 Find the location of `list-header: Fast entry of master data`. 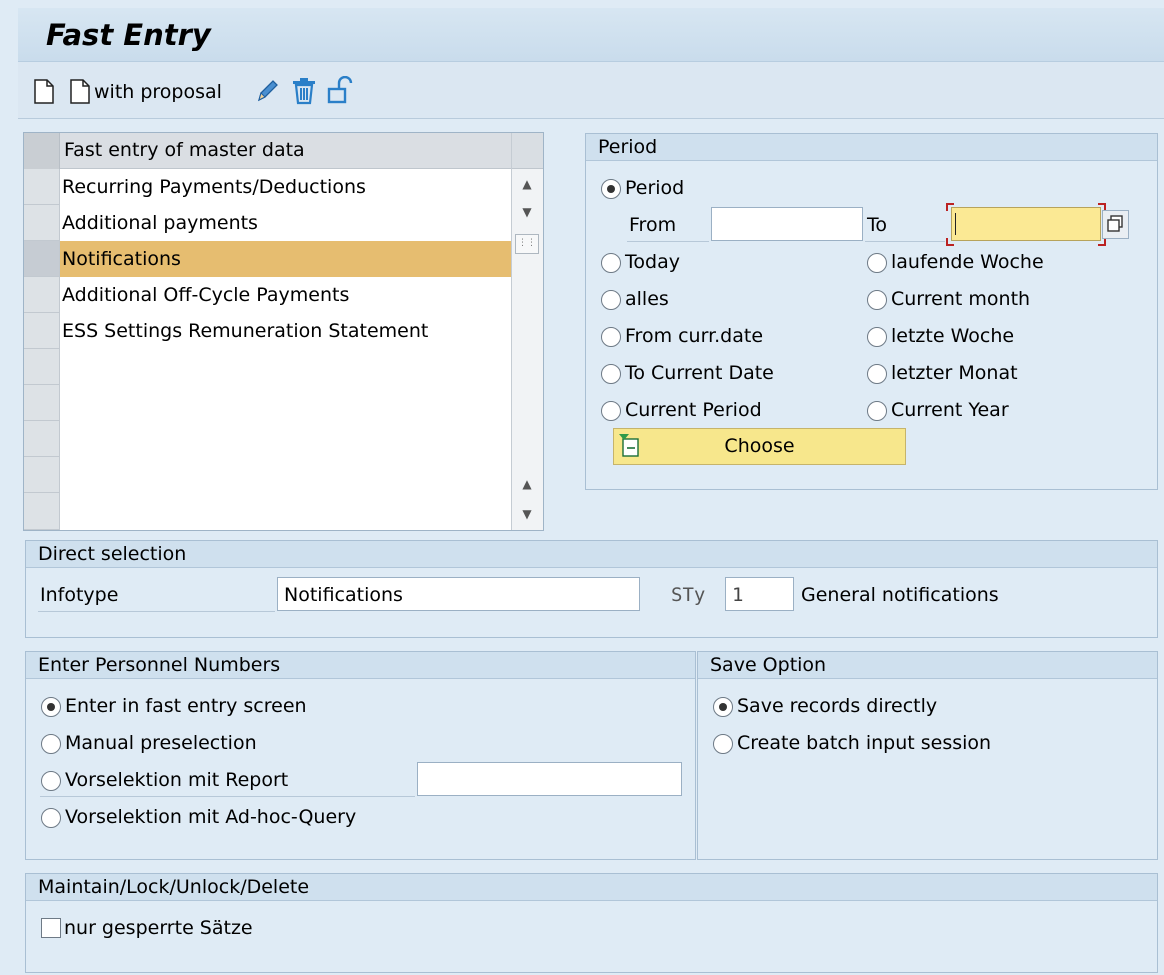

list-header: Fast entry of master data is located at coordinates (267, 151).